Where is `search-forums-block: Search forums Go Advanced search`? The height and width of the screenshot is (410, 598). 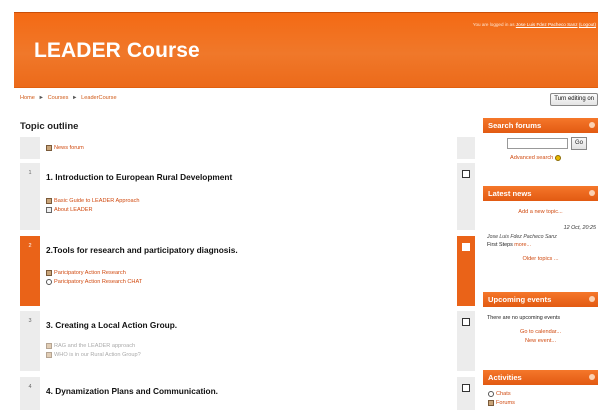 search-forums-block: Search forums Go Advanced search is located at coordinates (540, 145).